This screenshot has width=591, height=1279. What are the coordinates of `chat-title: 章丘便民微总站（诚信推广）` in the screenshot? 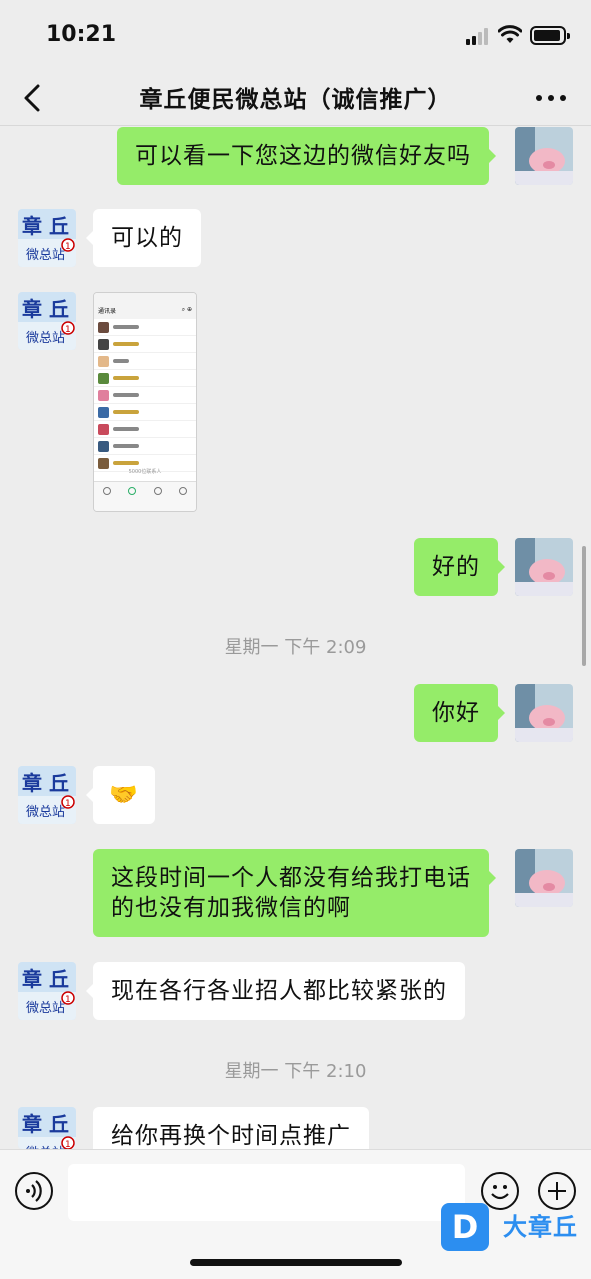 It's located at (295, 100).